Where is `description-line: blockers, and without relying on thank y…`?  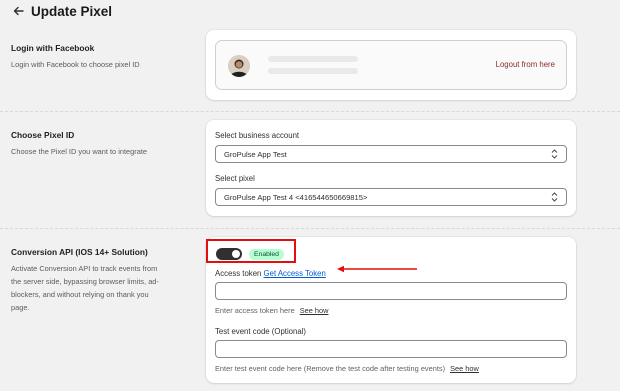 description-line: blockers, and without relying on thank y… is located at coordinates (80, 294).